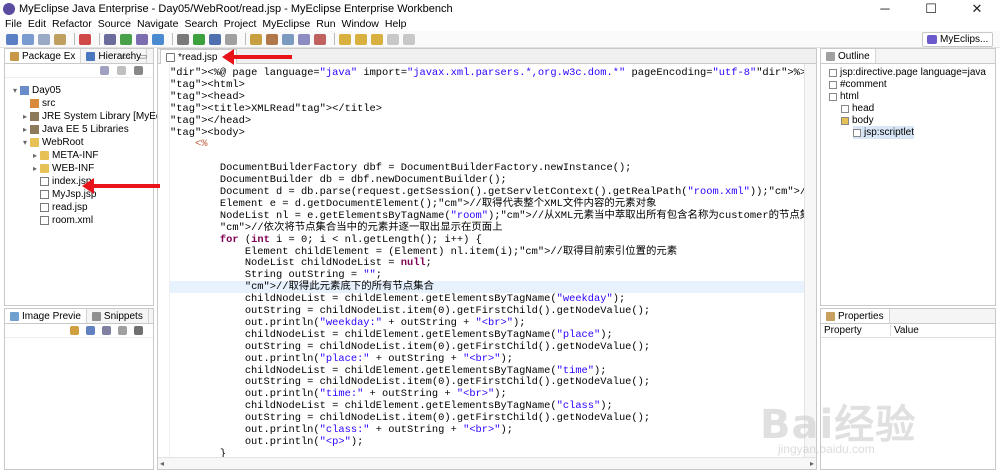 The height and width of the screenshot is (474, 1000). What do you see at coordinates (9, 8) in the screenshot?
I see `myeclipse-logo-icon` at bounding box center [9, 8].